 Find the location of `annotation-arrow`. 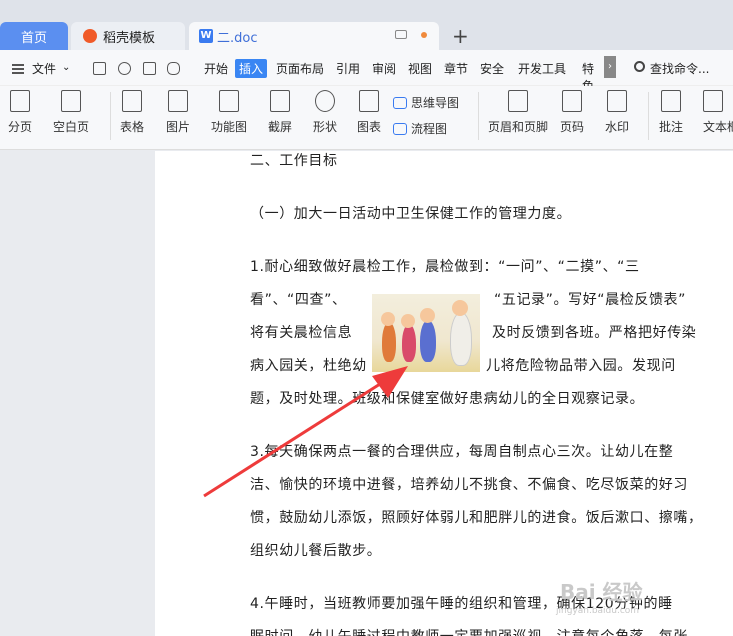

annotation-arrow is located at coordinates (305, 432).